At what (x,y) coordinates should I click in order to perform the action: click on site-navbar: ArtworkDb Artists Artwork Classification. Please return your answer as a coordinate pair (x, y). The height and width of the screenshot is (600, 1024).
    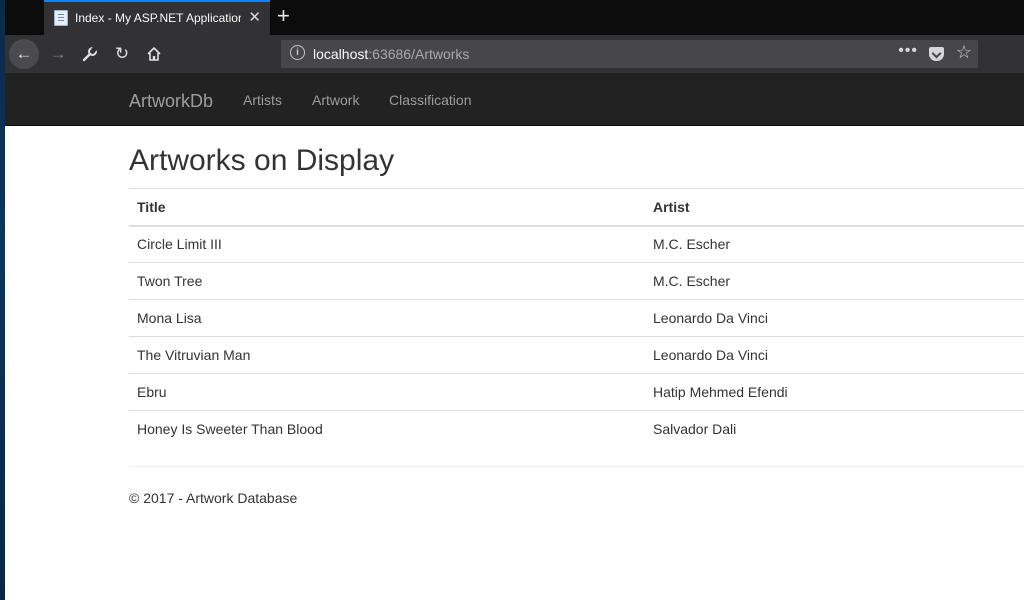
    Looking at the image, I should click on (514, 99).